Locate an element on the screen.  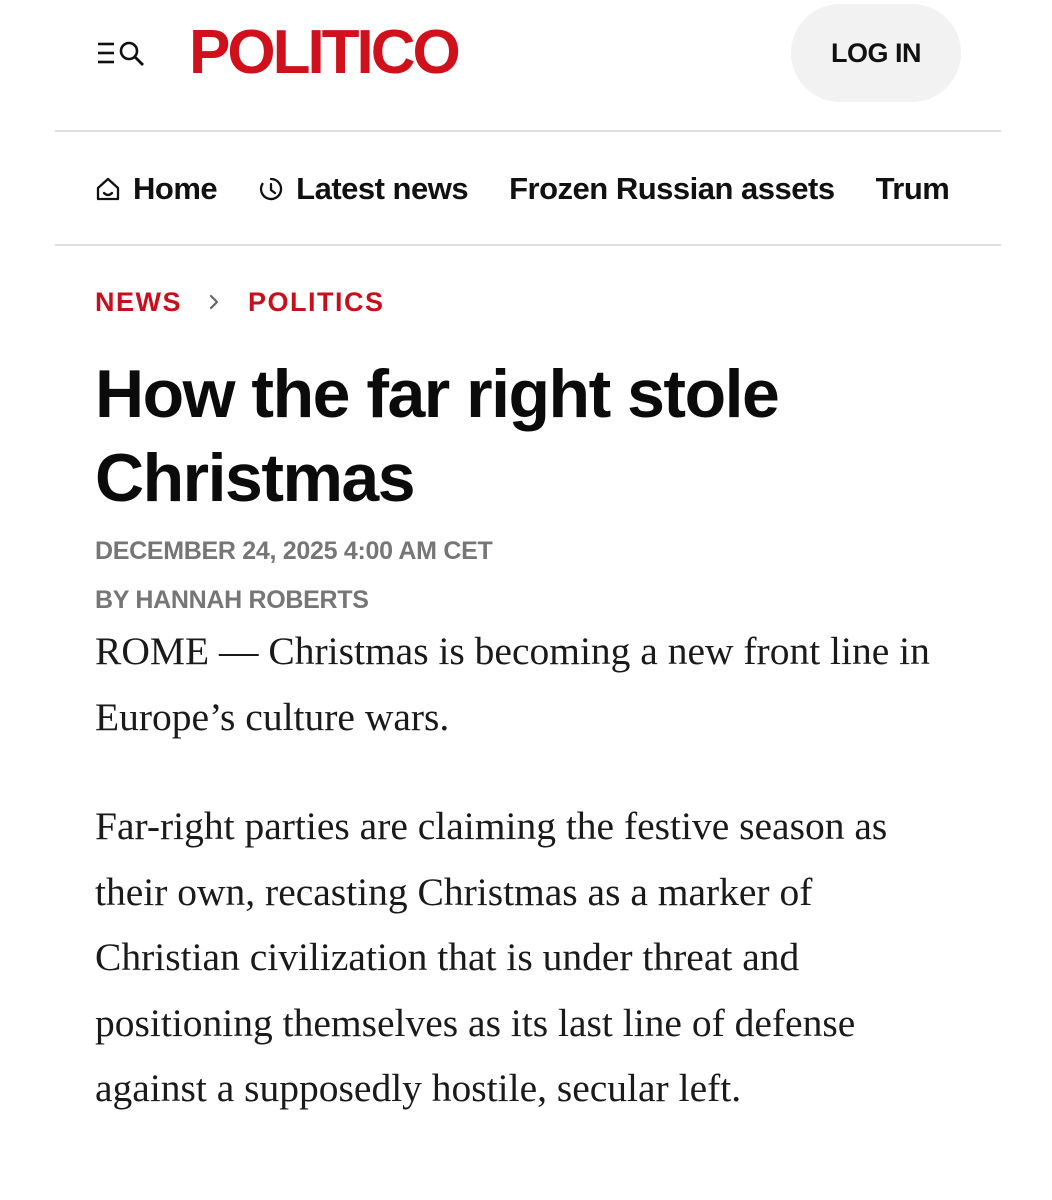
login-button: LOG IN is located at coordinates (876, 53).